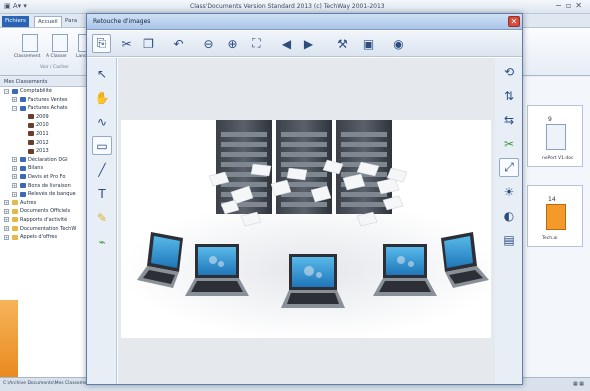  What do you see at coordinates (509, 239) in the screenshot?
I see `color-icon: ▤` at bounding box center [509, 239].